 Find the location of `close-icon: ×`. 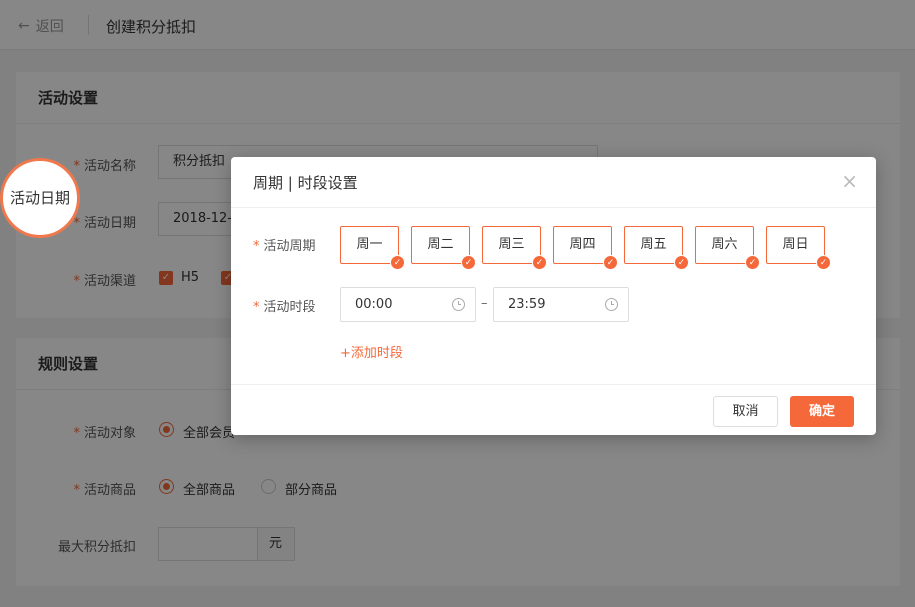

close-icon: × is located at coordinates (849, 181).